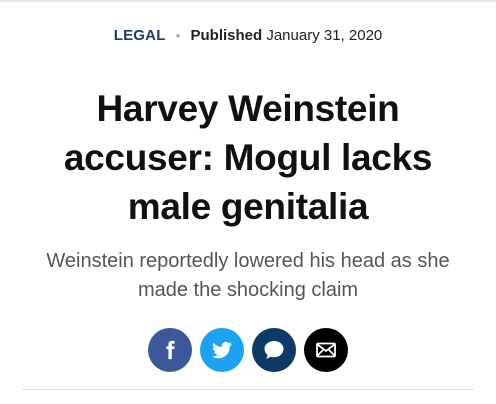 This screenshot has width=496, height=404. Describe the element at coordinates (248, 1) in the screenshot. I see `top-divider` at that location.